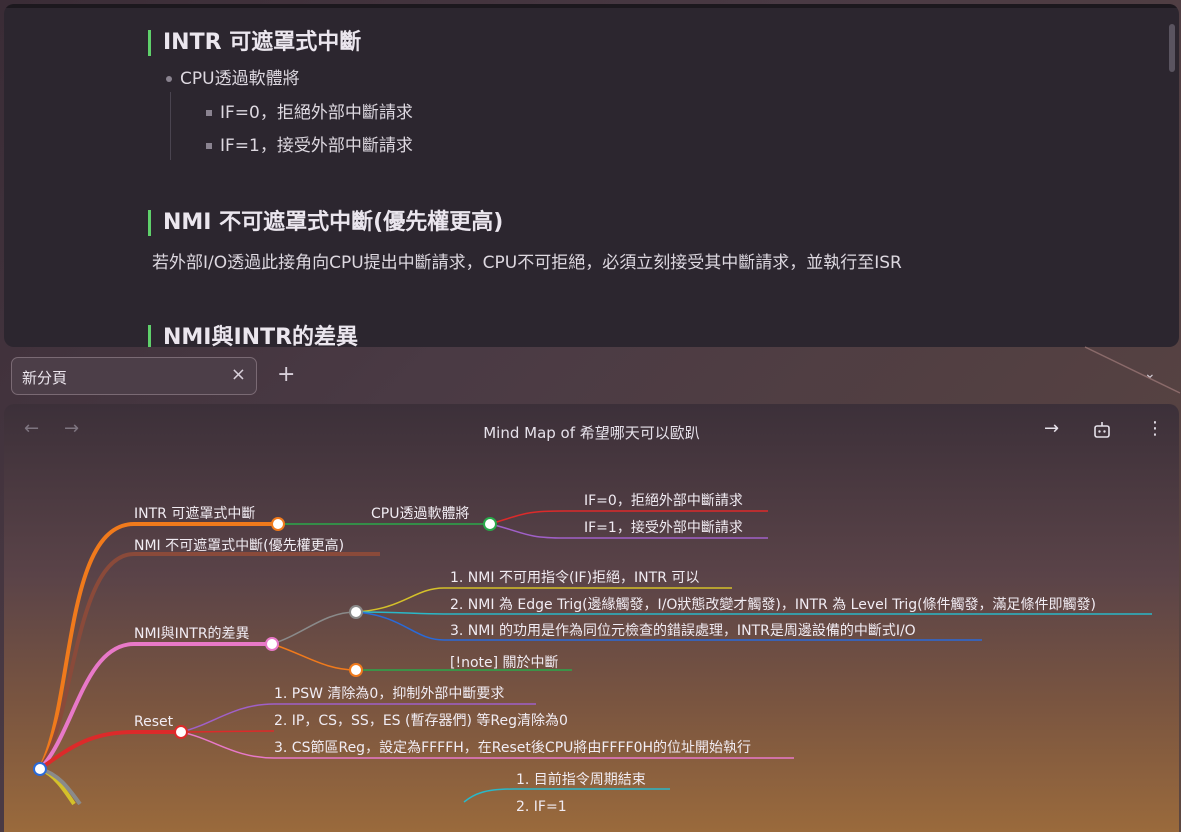 The image size is (1181, 832). Describe the element at coordinates (192, 634) in the screenshot. I see `label-diff: NMI與INTR的差異` at that location.